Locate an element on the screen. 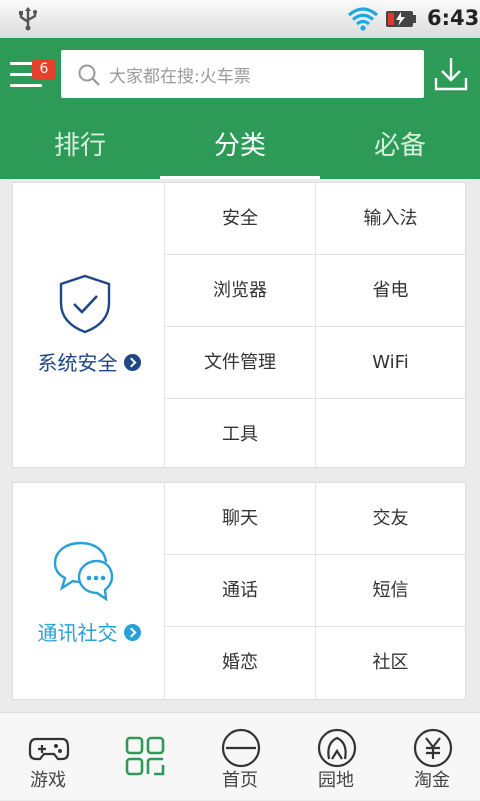  yen-coin-icon is located at coordinates (433, 748).